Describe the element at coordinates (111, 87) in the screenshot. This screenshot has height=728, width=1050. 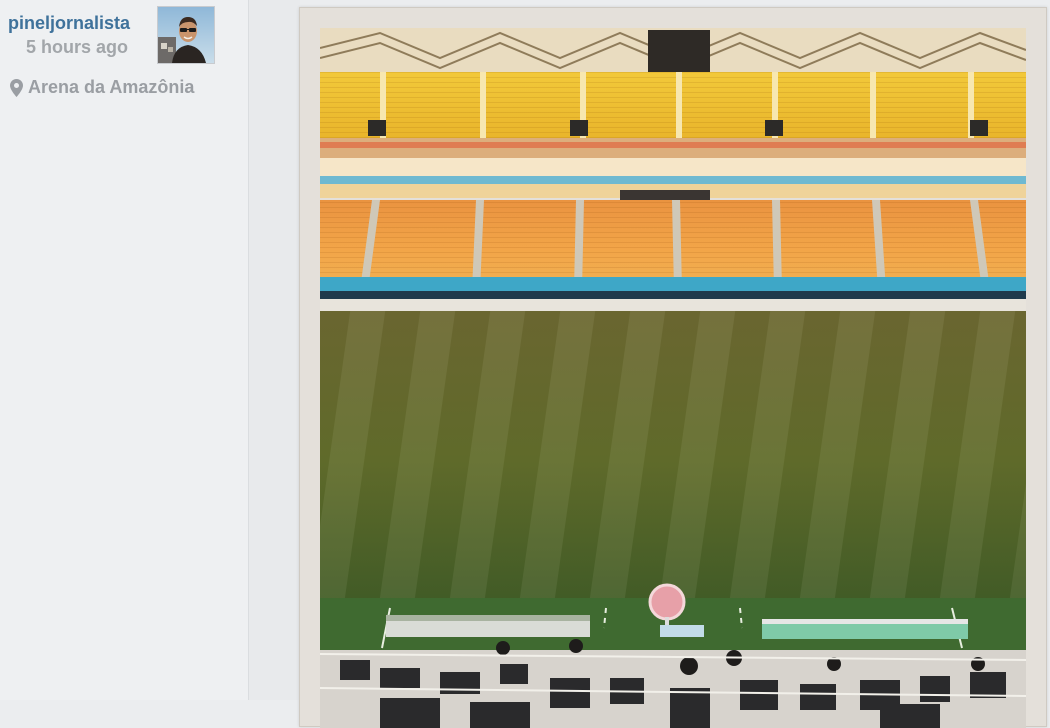
I see `location-label: Arena da Amazônia` at that location.